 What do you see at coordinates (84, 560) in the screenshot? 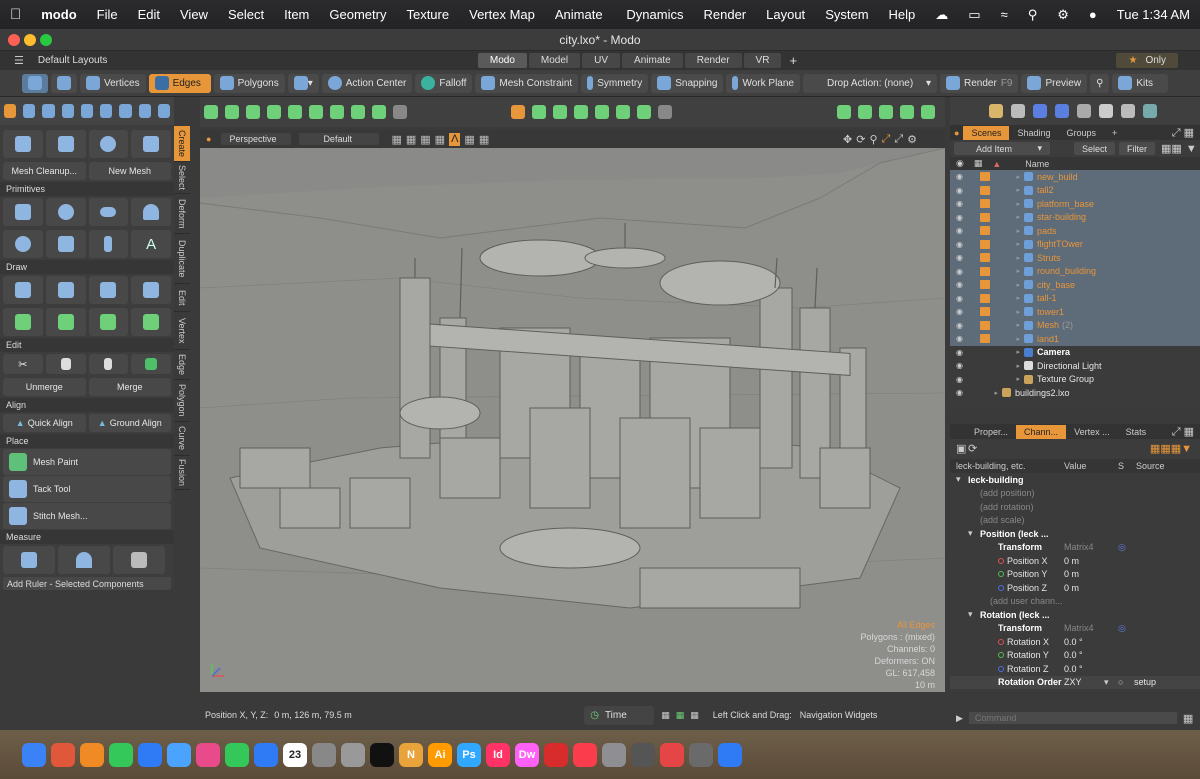
I see `protractor-tool` at bounding box center [84, 560].